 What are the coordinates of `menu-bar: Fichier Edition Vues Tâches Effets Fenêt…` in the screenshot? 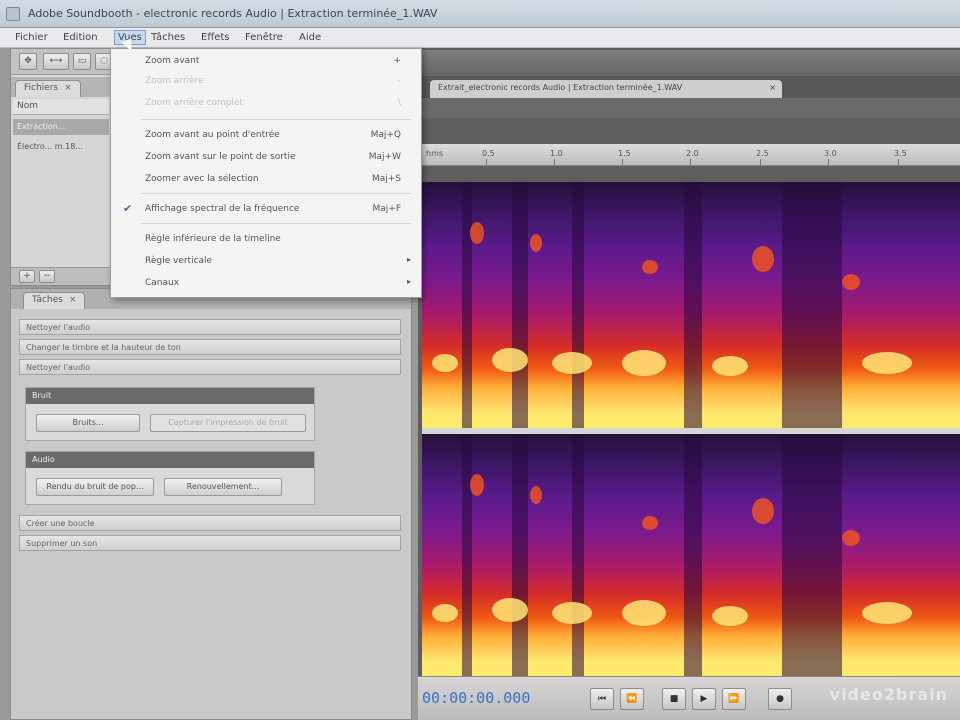 It's located at (480, 38).